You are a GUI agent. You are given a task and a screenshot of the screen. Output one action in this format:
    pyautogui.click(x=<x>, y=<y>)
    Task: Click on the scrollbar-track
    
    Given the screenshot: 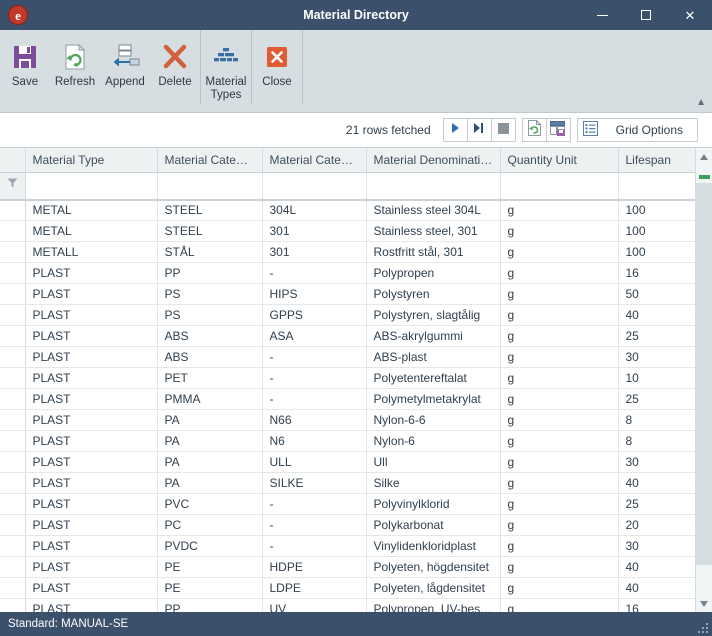 What is the action you would take?
    pyautogui.click(x=704, y=380)
    